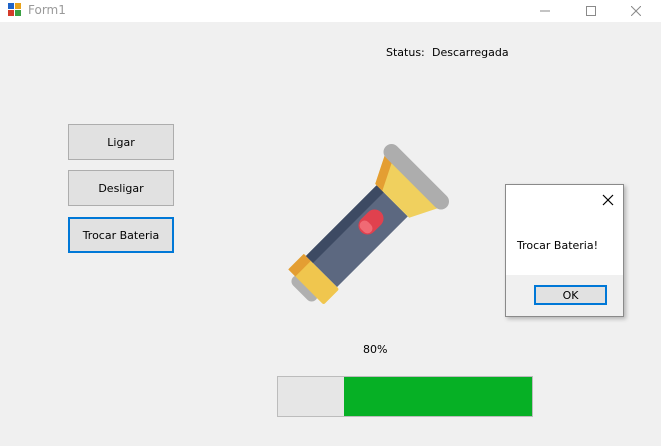  I want to click on close-icon, so click(636, 11).